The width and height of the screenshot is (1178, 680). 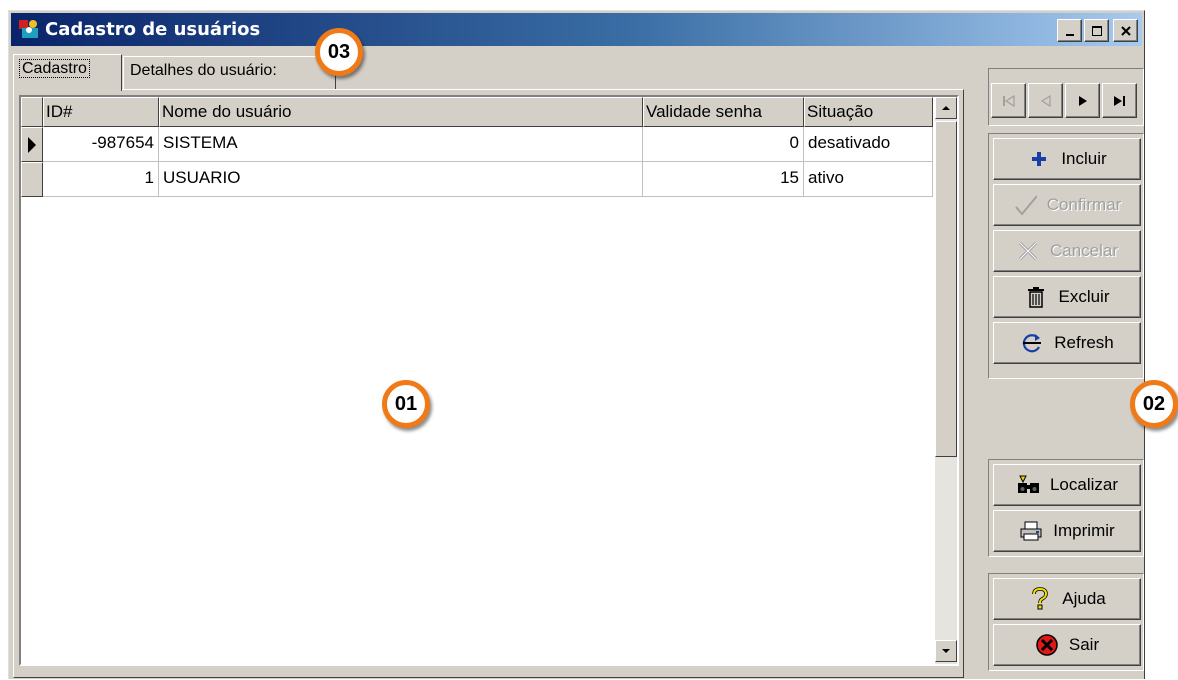 I want to click on cancel-x-icon, so click(x=1028, y=251).